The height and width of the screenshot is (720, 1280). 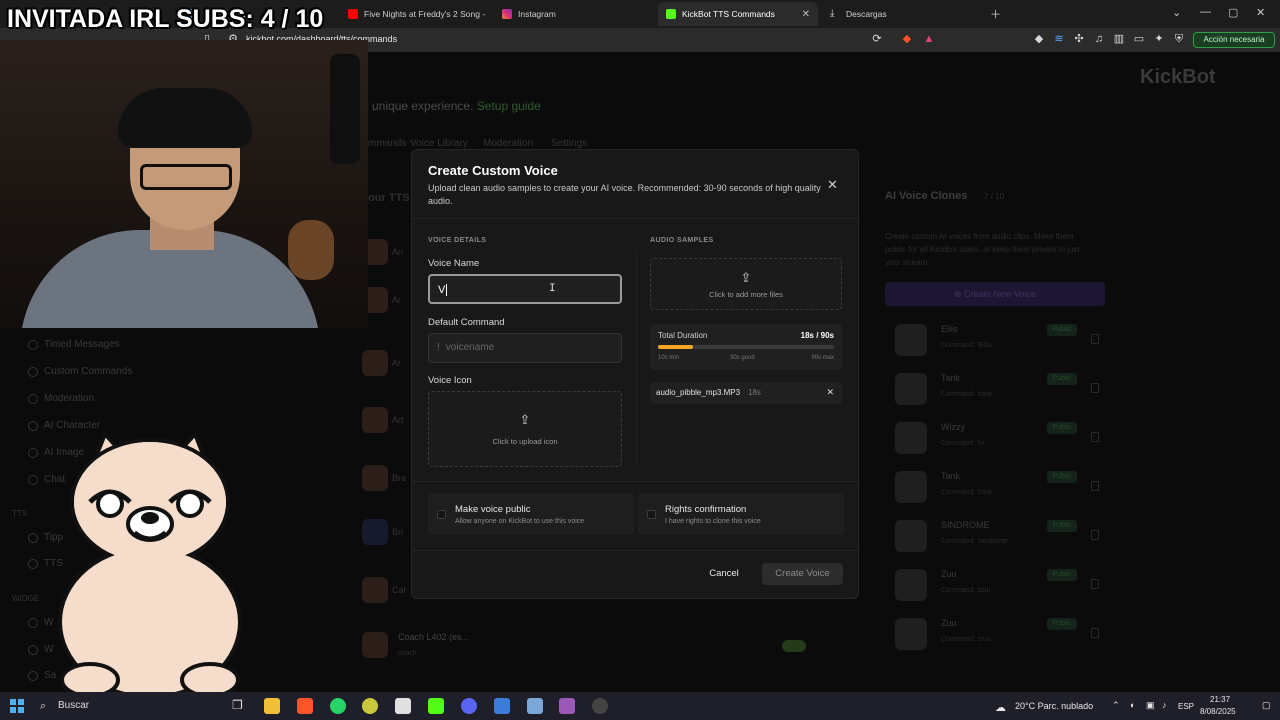 I want to click on tab-settings: Settings, so click(x=569, y=143).